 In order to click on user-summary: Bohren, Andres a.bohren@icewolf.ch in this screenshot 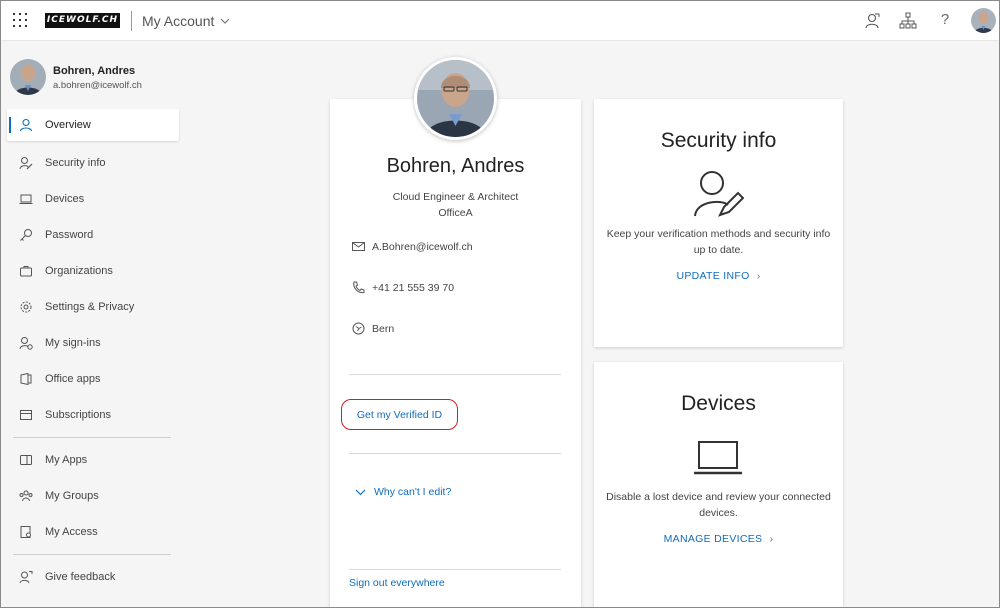, I will do `click(97, 78)`.